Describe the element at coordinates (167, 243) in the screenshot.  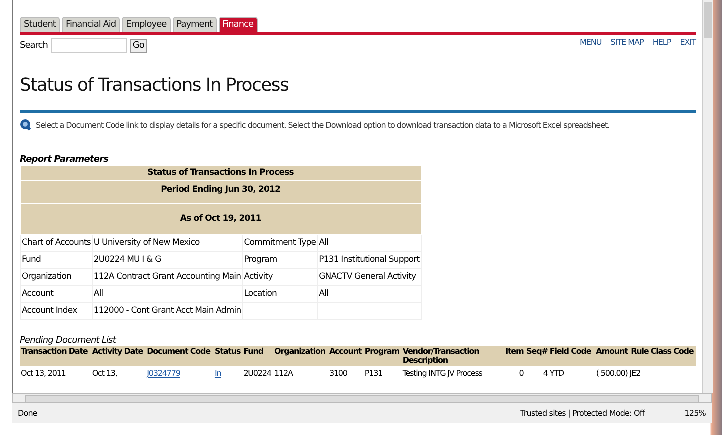
I see `parameter-cell: U University of New Mexico` at that location.